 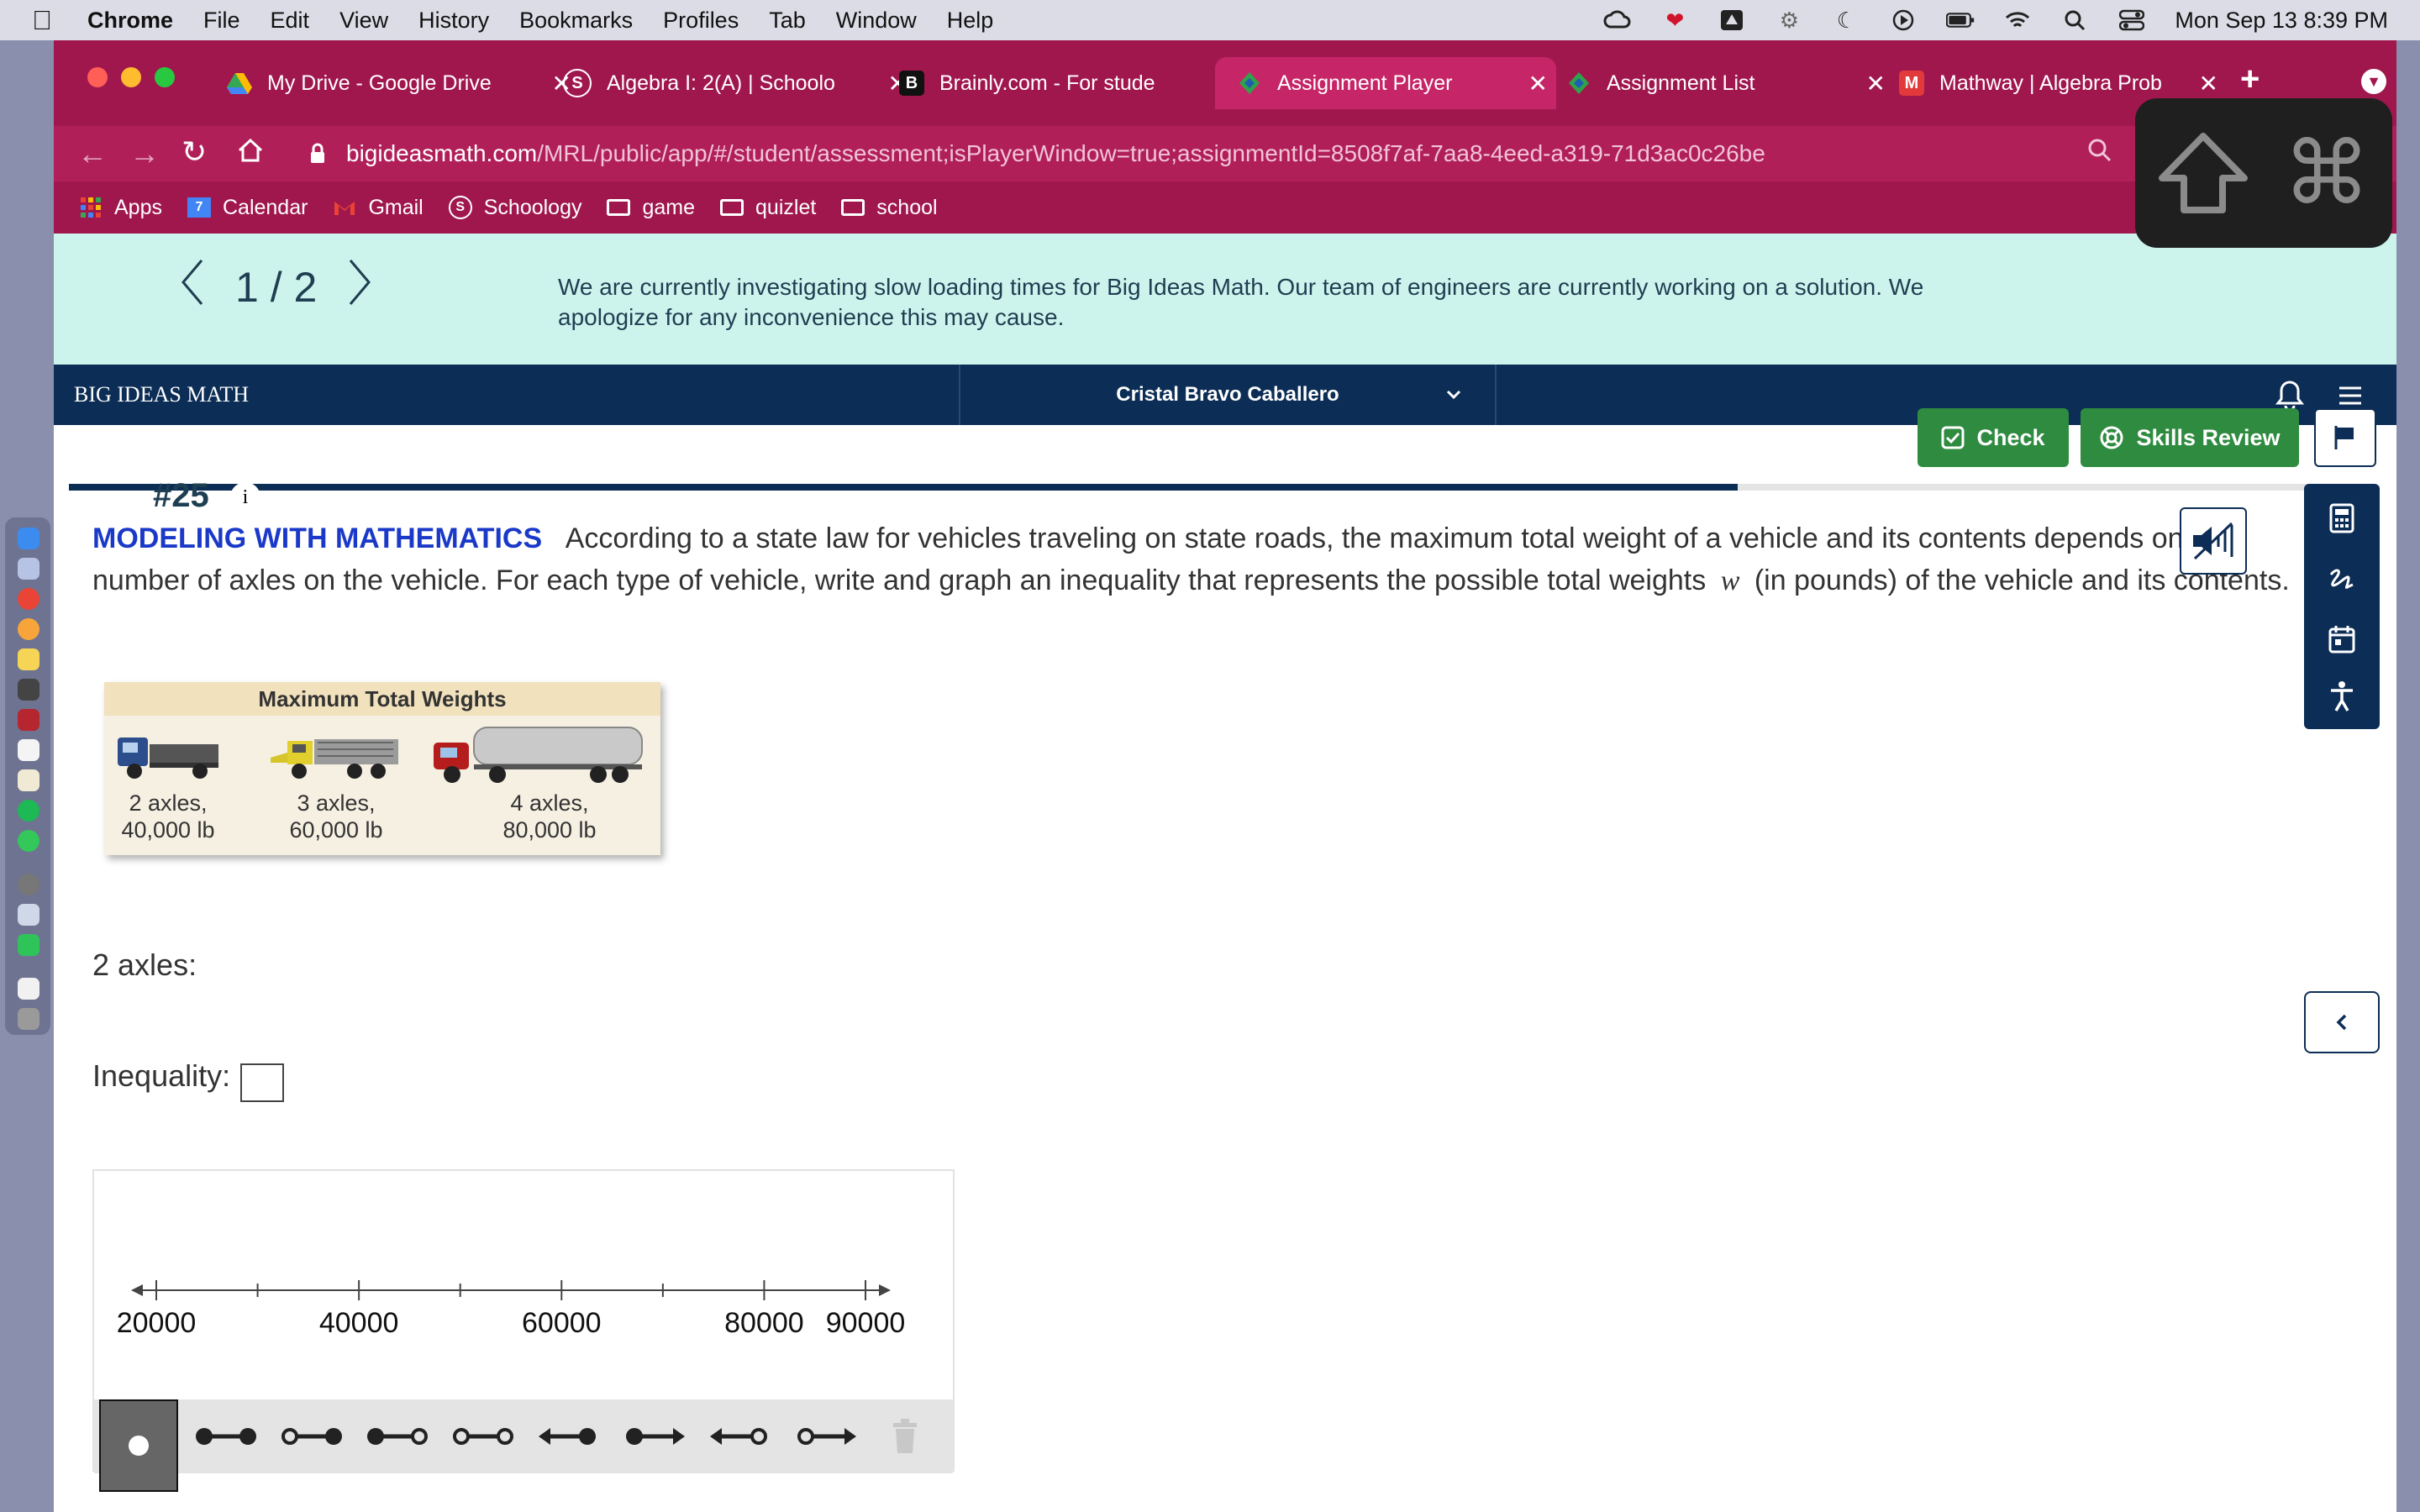 What do you see at coordinates (654, 1436) in the screenshot?
I see `tool-right-ray-closed` at bounding box center [654, 1436].